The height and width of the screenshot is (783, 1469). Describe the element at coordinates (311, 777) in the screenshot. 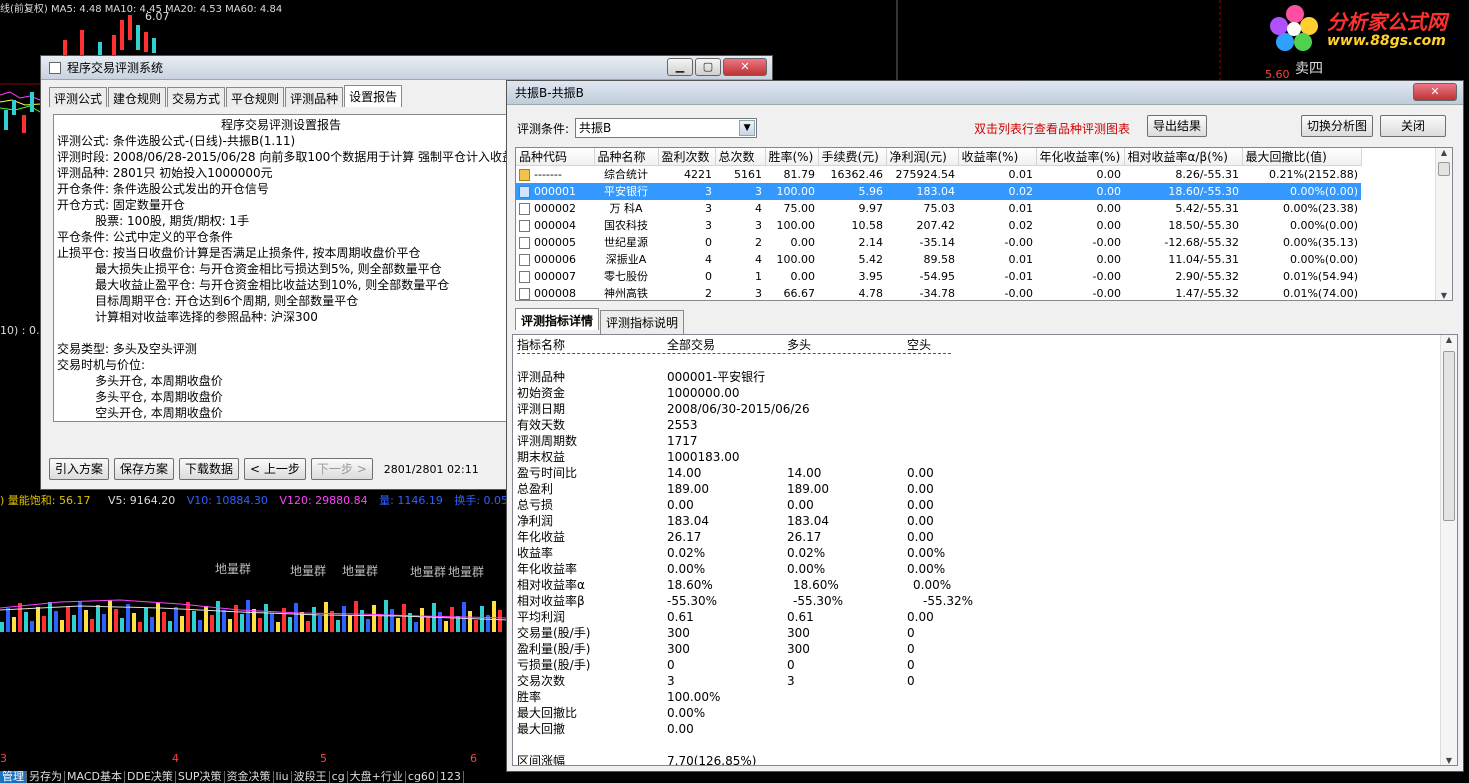

I see `bottom-tab: 波段王` at that location.